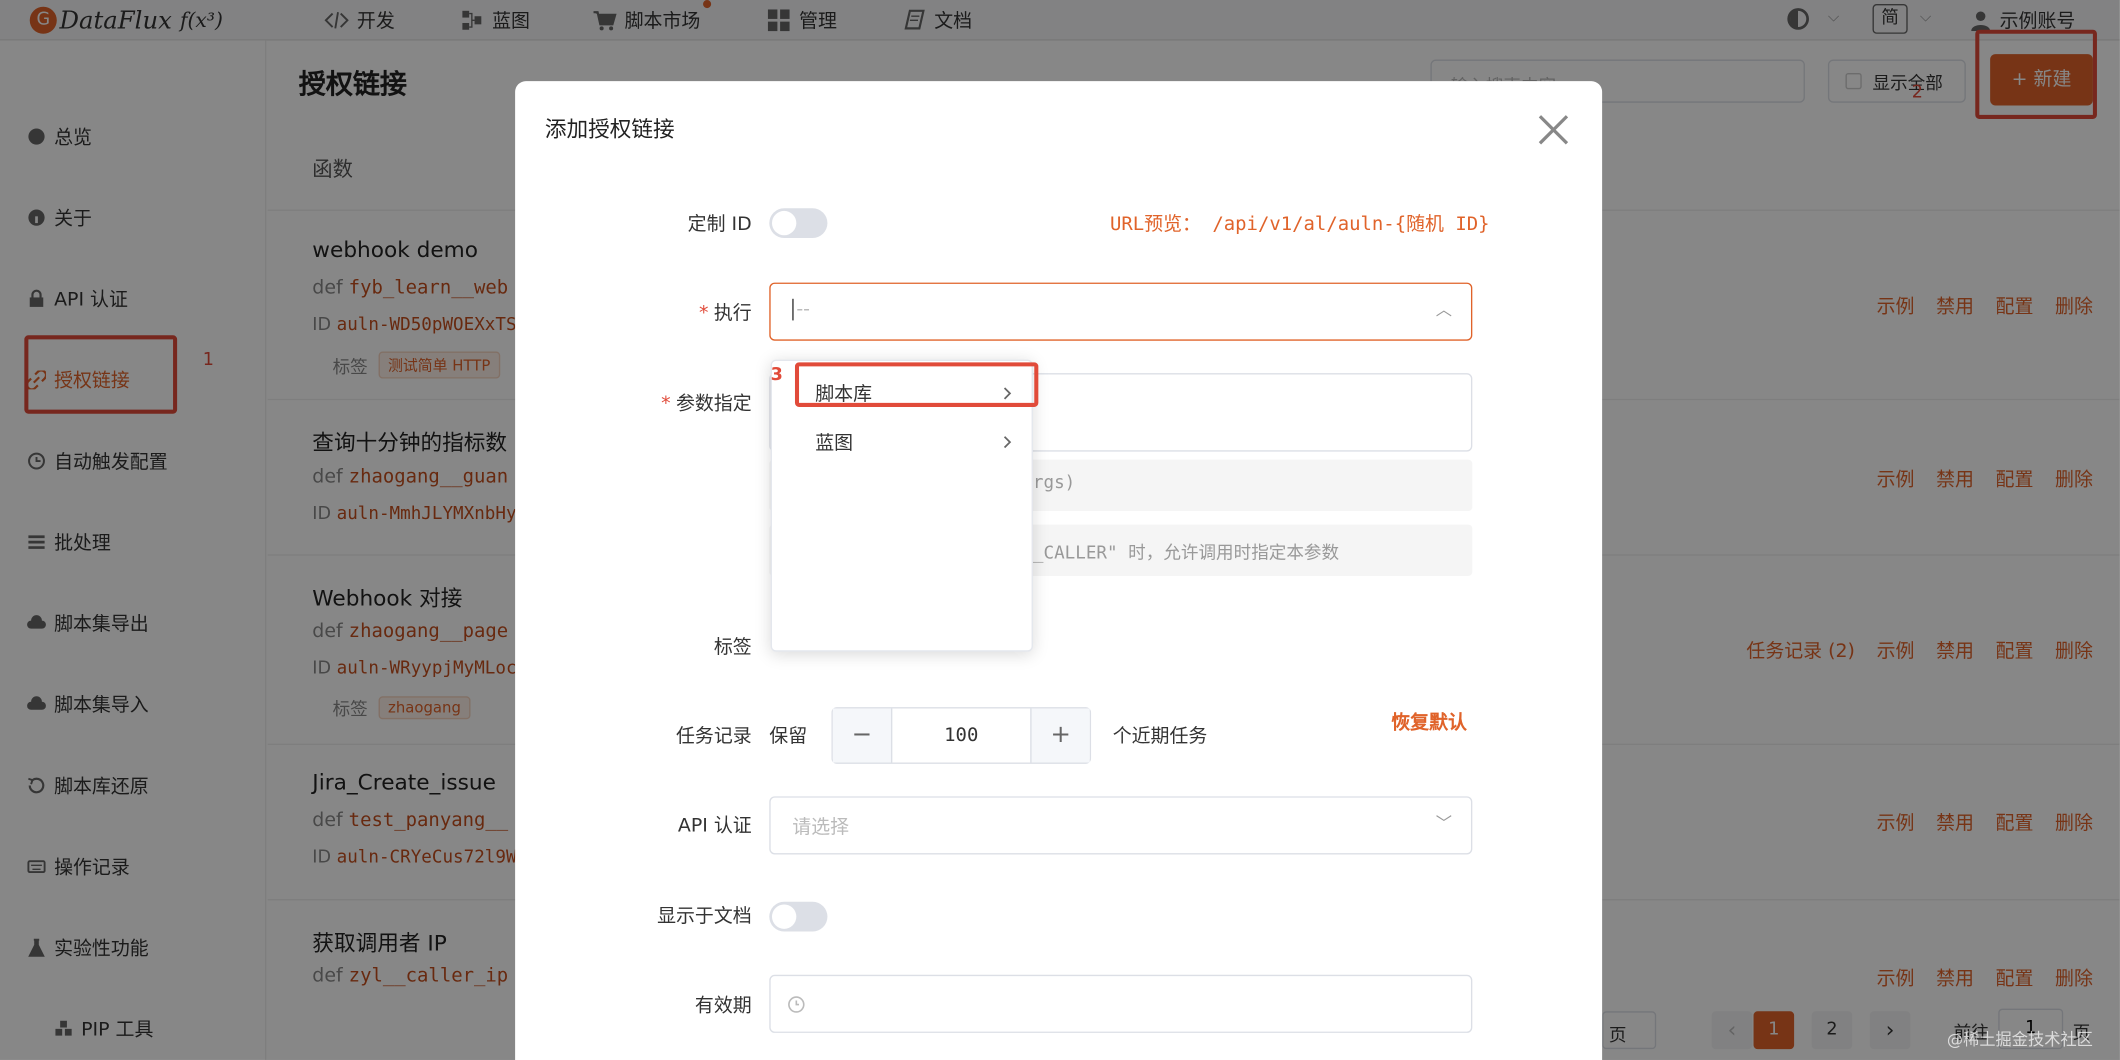 The image size is (2120, 1060). What do you see at coordinates (862, 735) in the screenshot?
I see `decrement-button: −` at bounding box center [862, 735].